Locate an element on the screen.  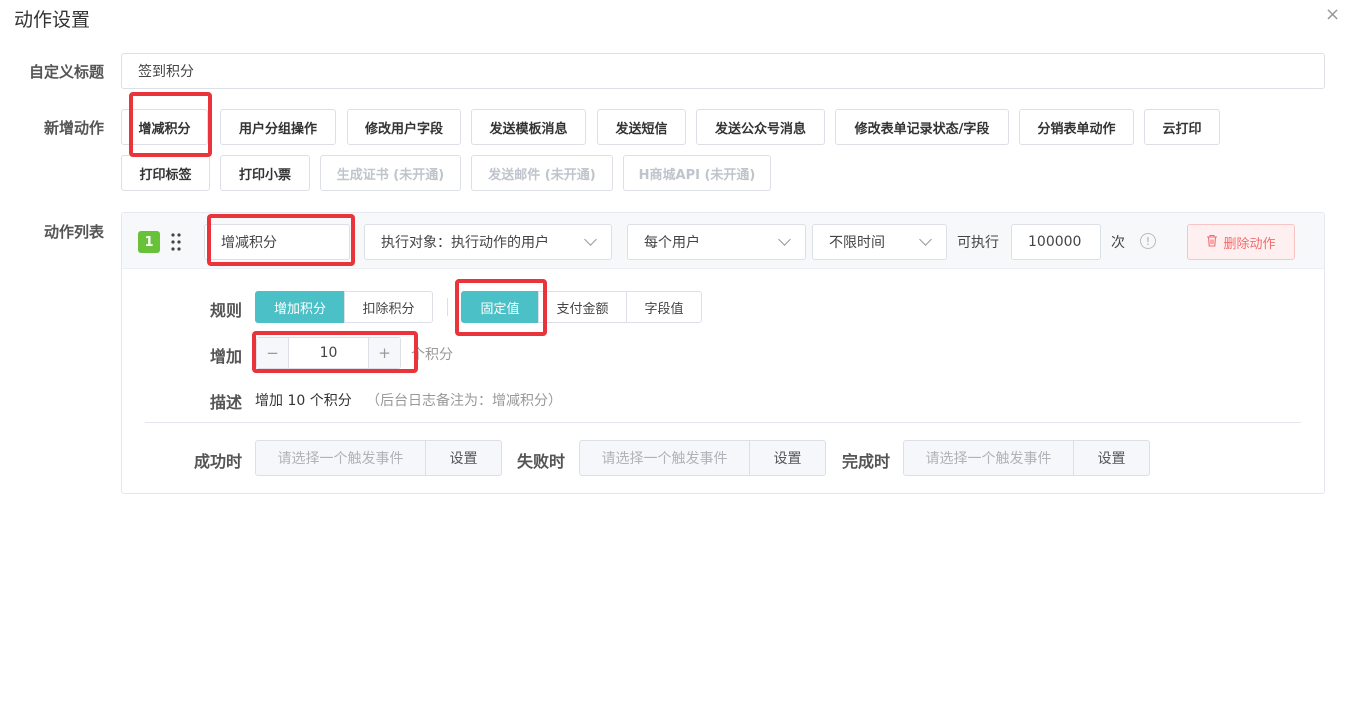
delete-action-label: 删除动作 is located at coordinates (1249, 244).